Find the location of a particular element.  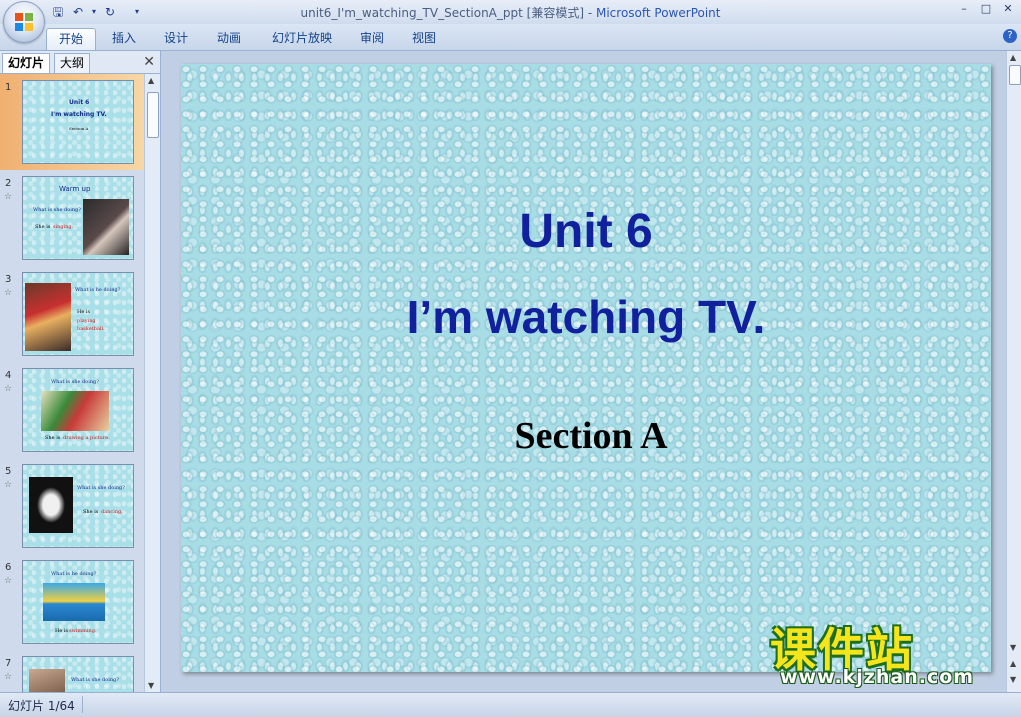

thumbnail-image: What is she doing? is located at coordinates (78, 674).